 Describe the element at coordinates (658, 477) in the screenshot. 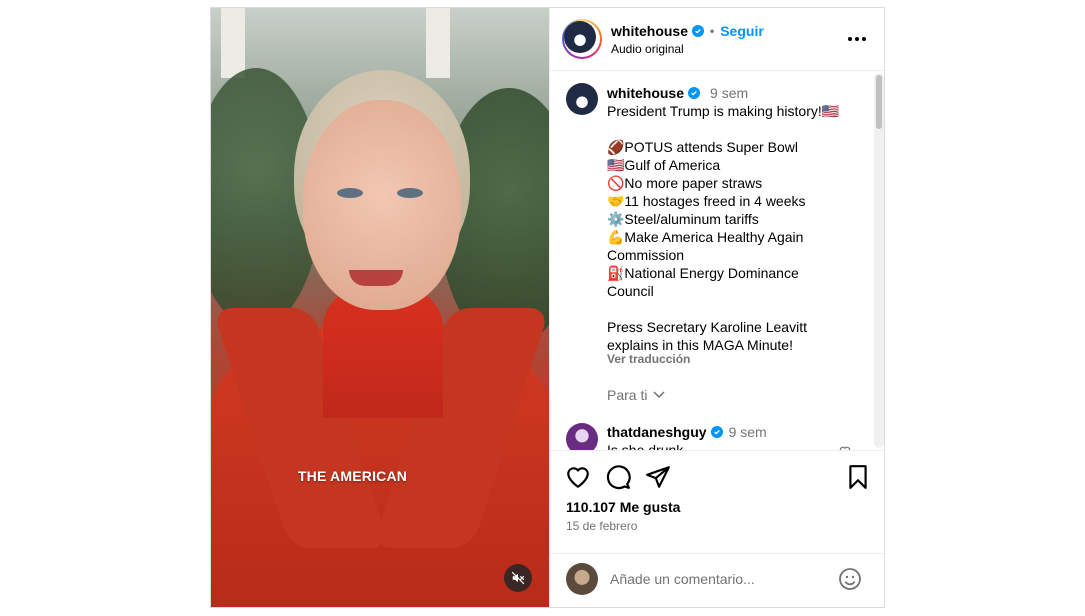

I see `share-paper-plane-icon` at that location.